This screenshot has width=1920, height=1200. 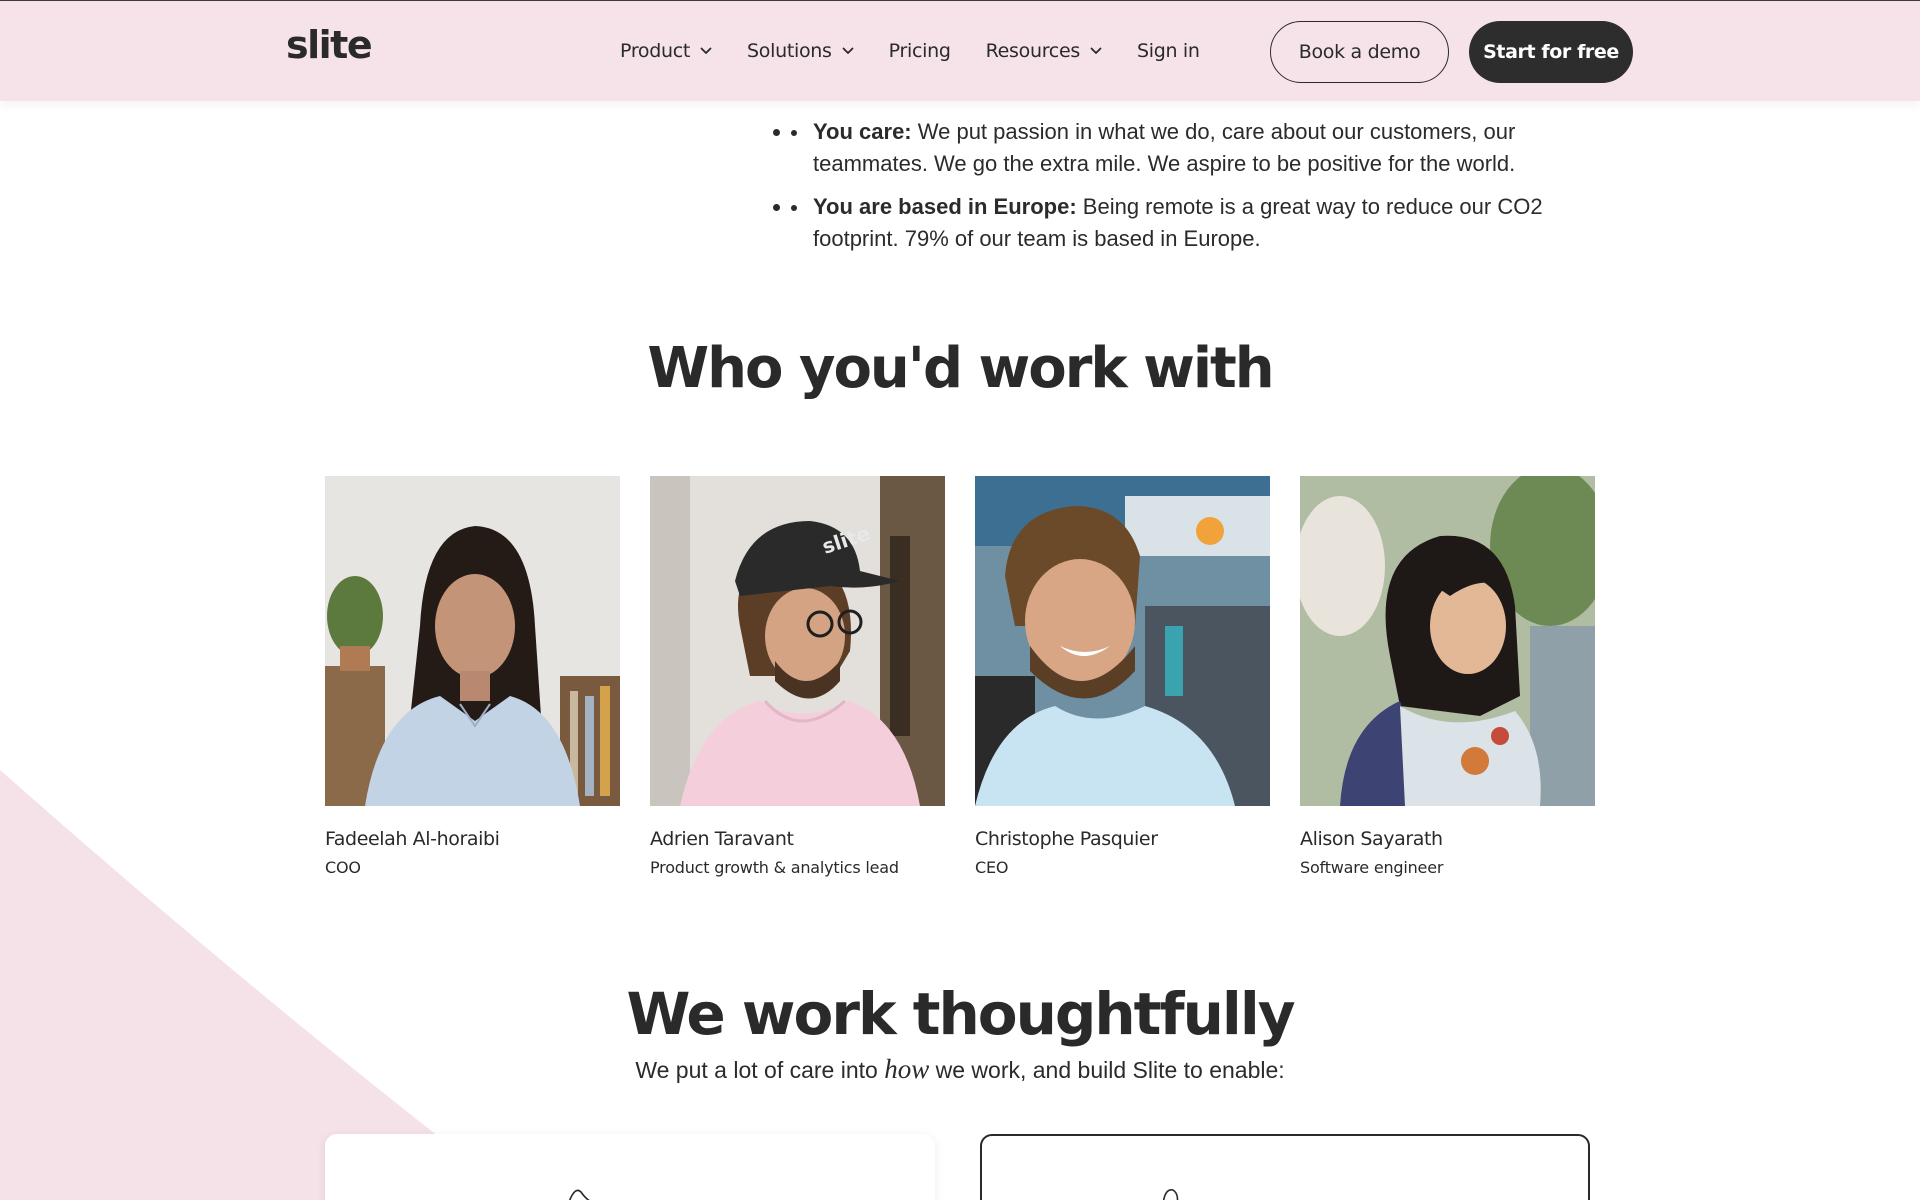 I want to click on team-member-name: Alison Sayarath, so click(x=1371, y=839).